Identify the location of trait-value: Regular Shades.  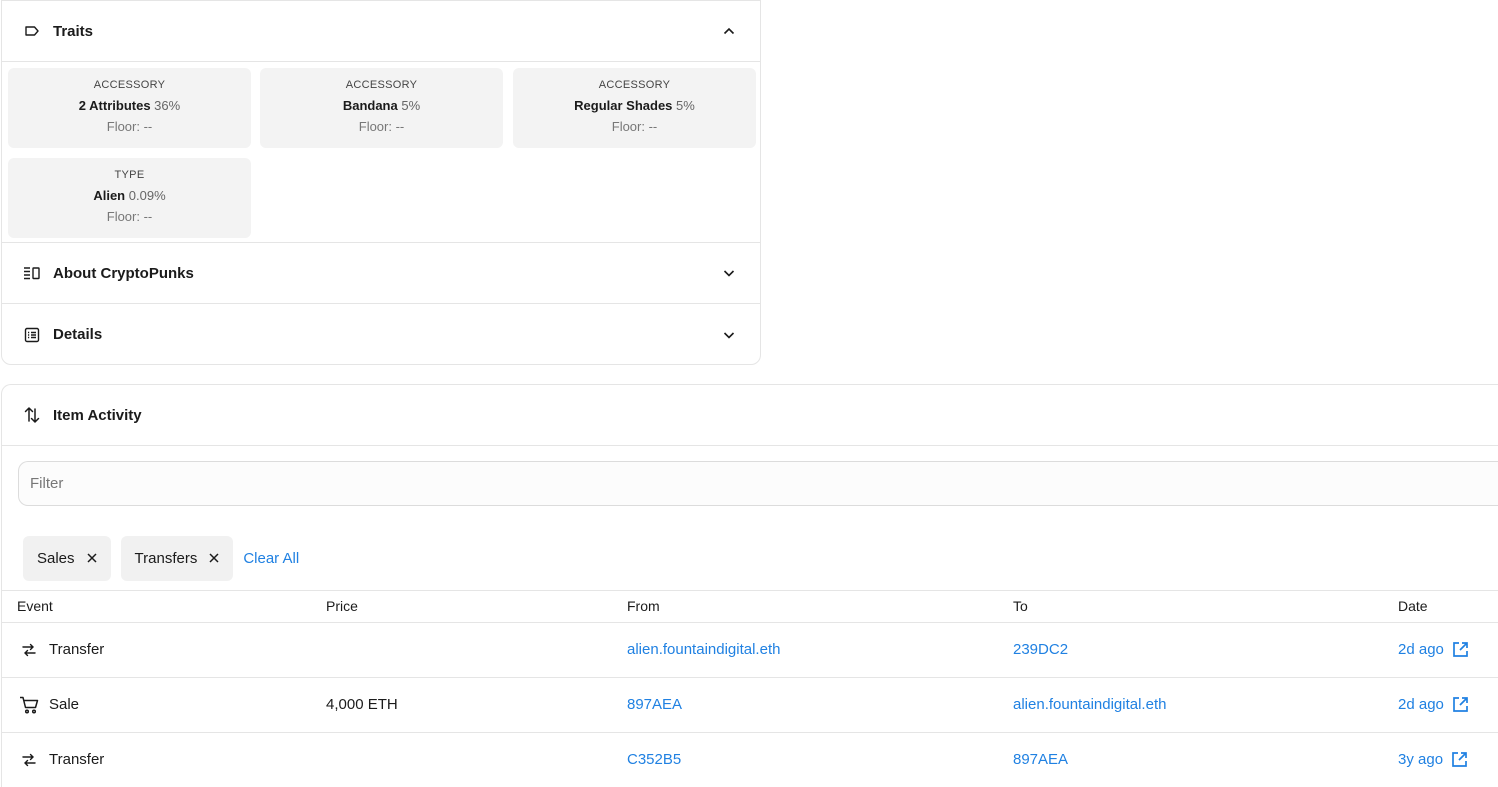
(623, 105).